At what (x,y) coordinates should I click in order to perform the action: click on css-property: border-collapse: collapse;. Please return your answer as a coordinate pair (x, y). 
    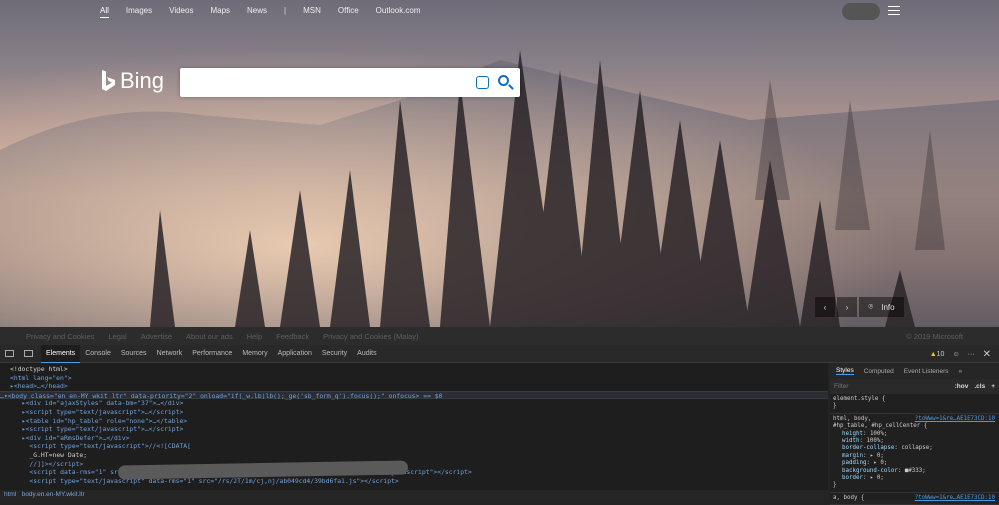
    Looking at the image, I should click on (887, 448).